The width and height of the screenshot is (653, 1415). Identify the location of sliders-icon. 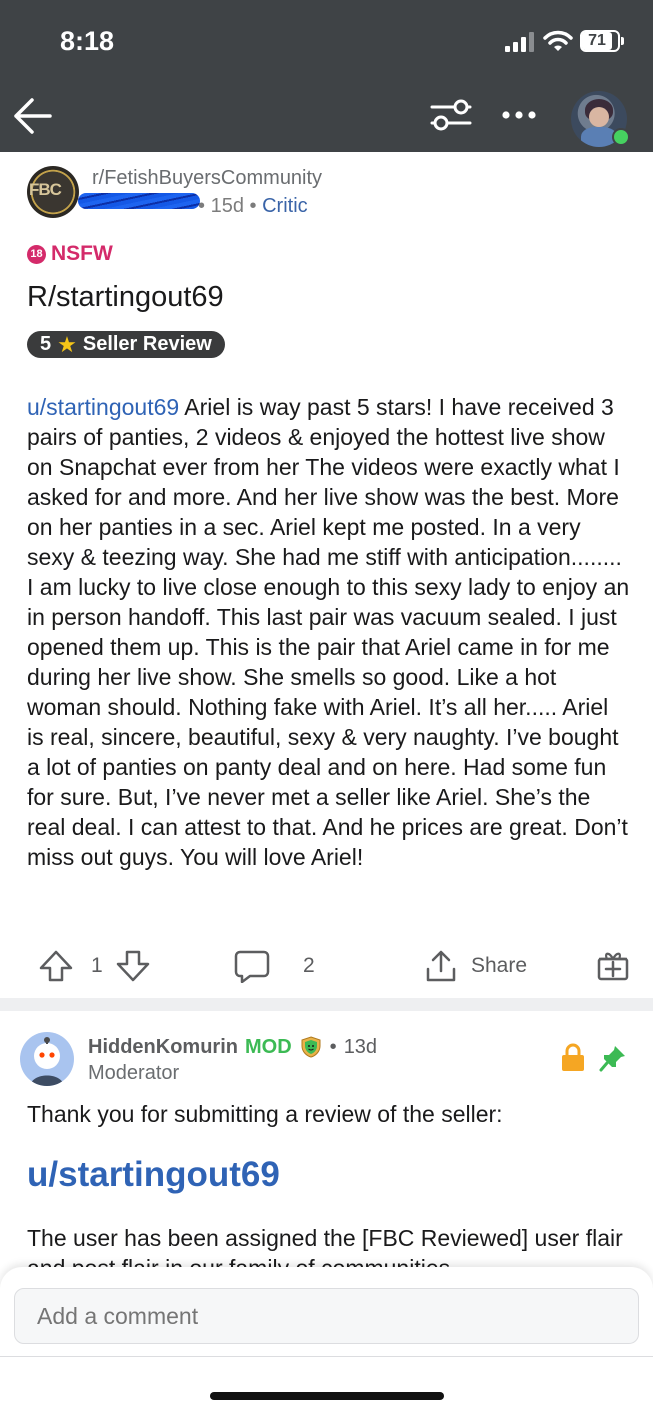
(451, 115).